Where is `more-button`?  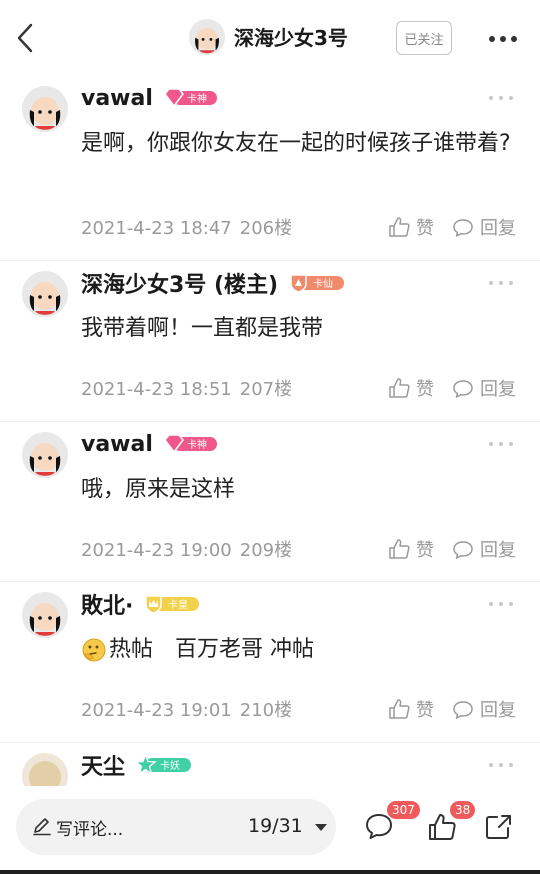
more-button is located at coordinates (503, 39).